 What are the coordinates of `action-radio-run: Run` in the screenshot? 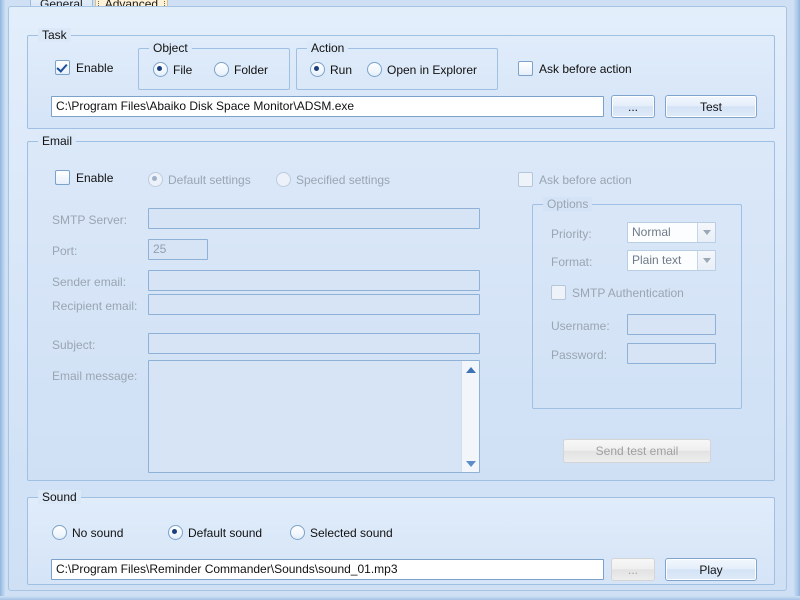 It's located at (331, 69).